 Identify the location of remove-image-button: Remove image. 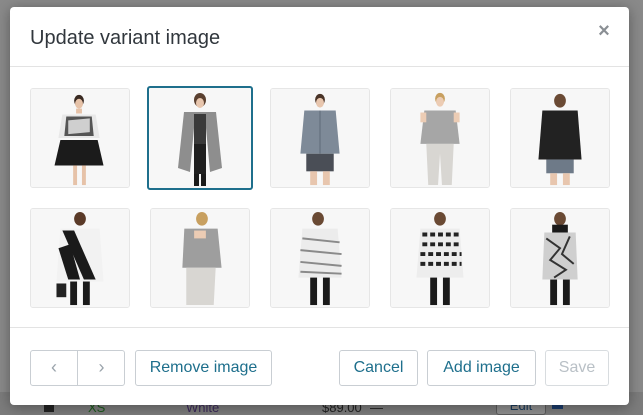
(203, 368).